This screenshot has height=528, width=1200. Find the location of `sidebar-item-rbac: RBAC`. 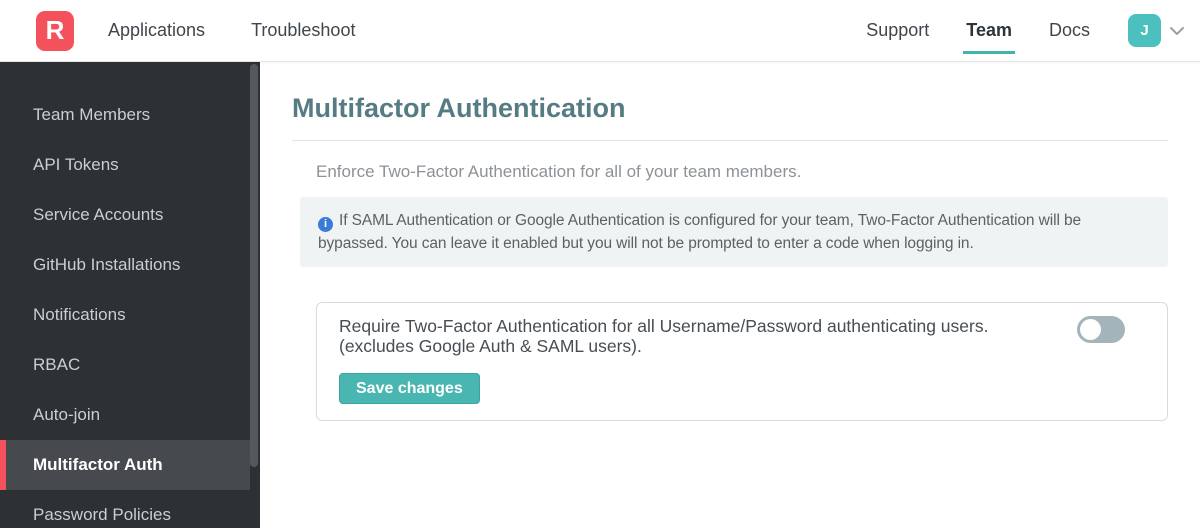

sidebar-item-rbac: RBAC is located at coordinates (125, 365).